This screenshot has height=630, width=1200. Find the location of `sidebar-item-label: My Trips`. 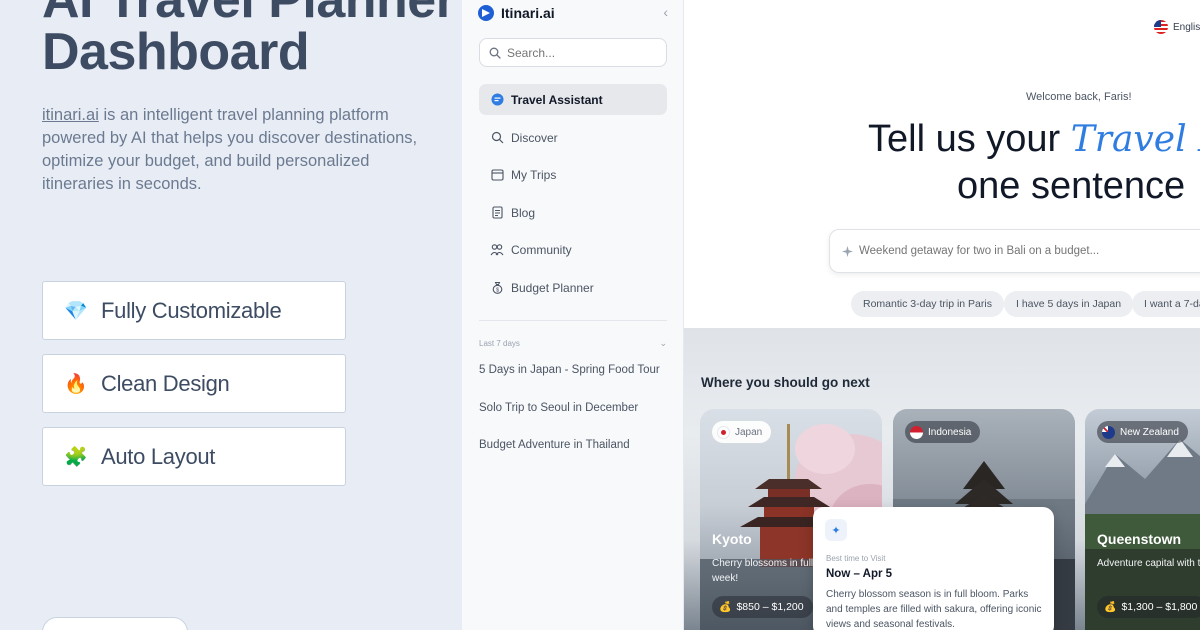

sidebar-item-label: My Trips is located at coordinates (534, 174).